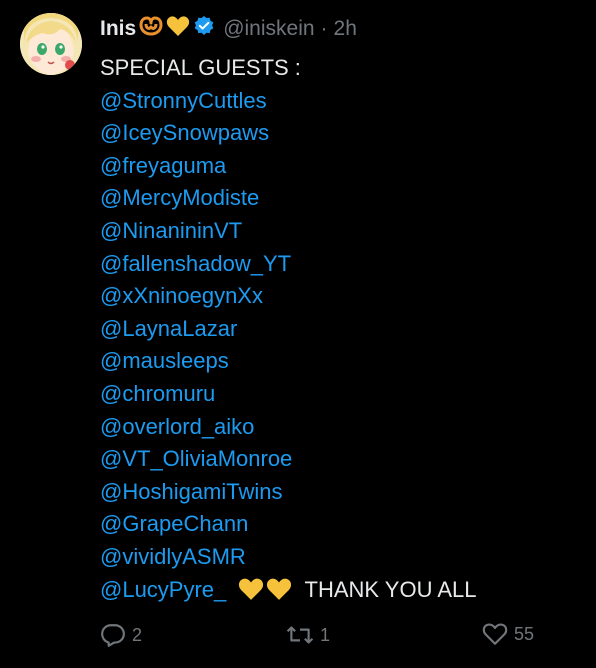 The width and height of the screenshot is (596, 668). Describe the element at coordinates (345, 29) in the screenshot. I see `tweet-timestamp: 2h` at that location.